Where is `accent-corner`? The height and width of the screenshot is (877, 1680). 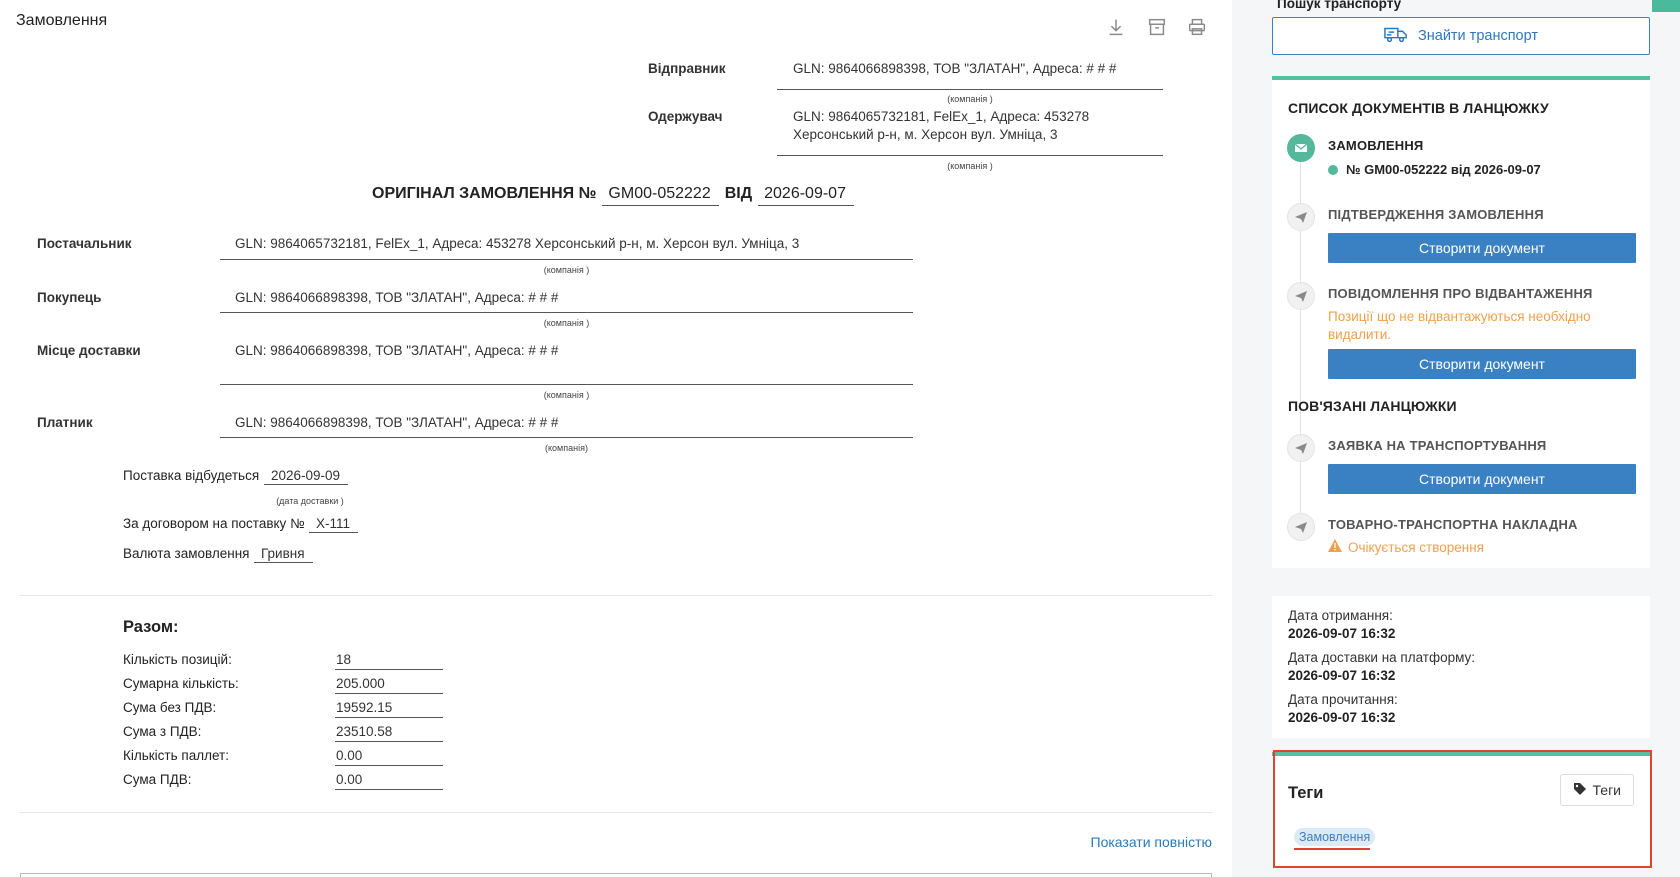
accent-corner is located at coordinates (1666, 6).